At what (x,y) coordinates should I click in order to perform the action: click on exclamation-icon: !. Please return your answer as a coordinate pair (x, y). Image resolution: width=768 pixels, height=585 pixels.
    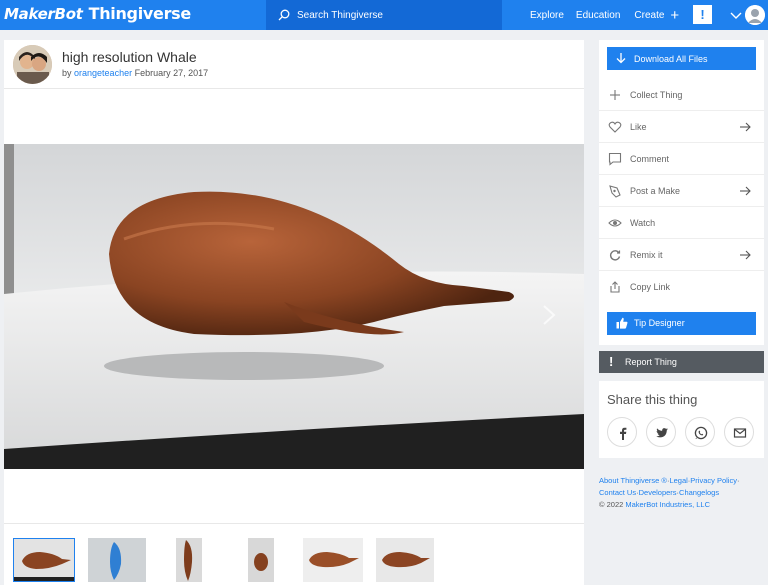
    Looking at the image, I should click on (611, 361).